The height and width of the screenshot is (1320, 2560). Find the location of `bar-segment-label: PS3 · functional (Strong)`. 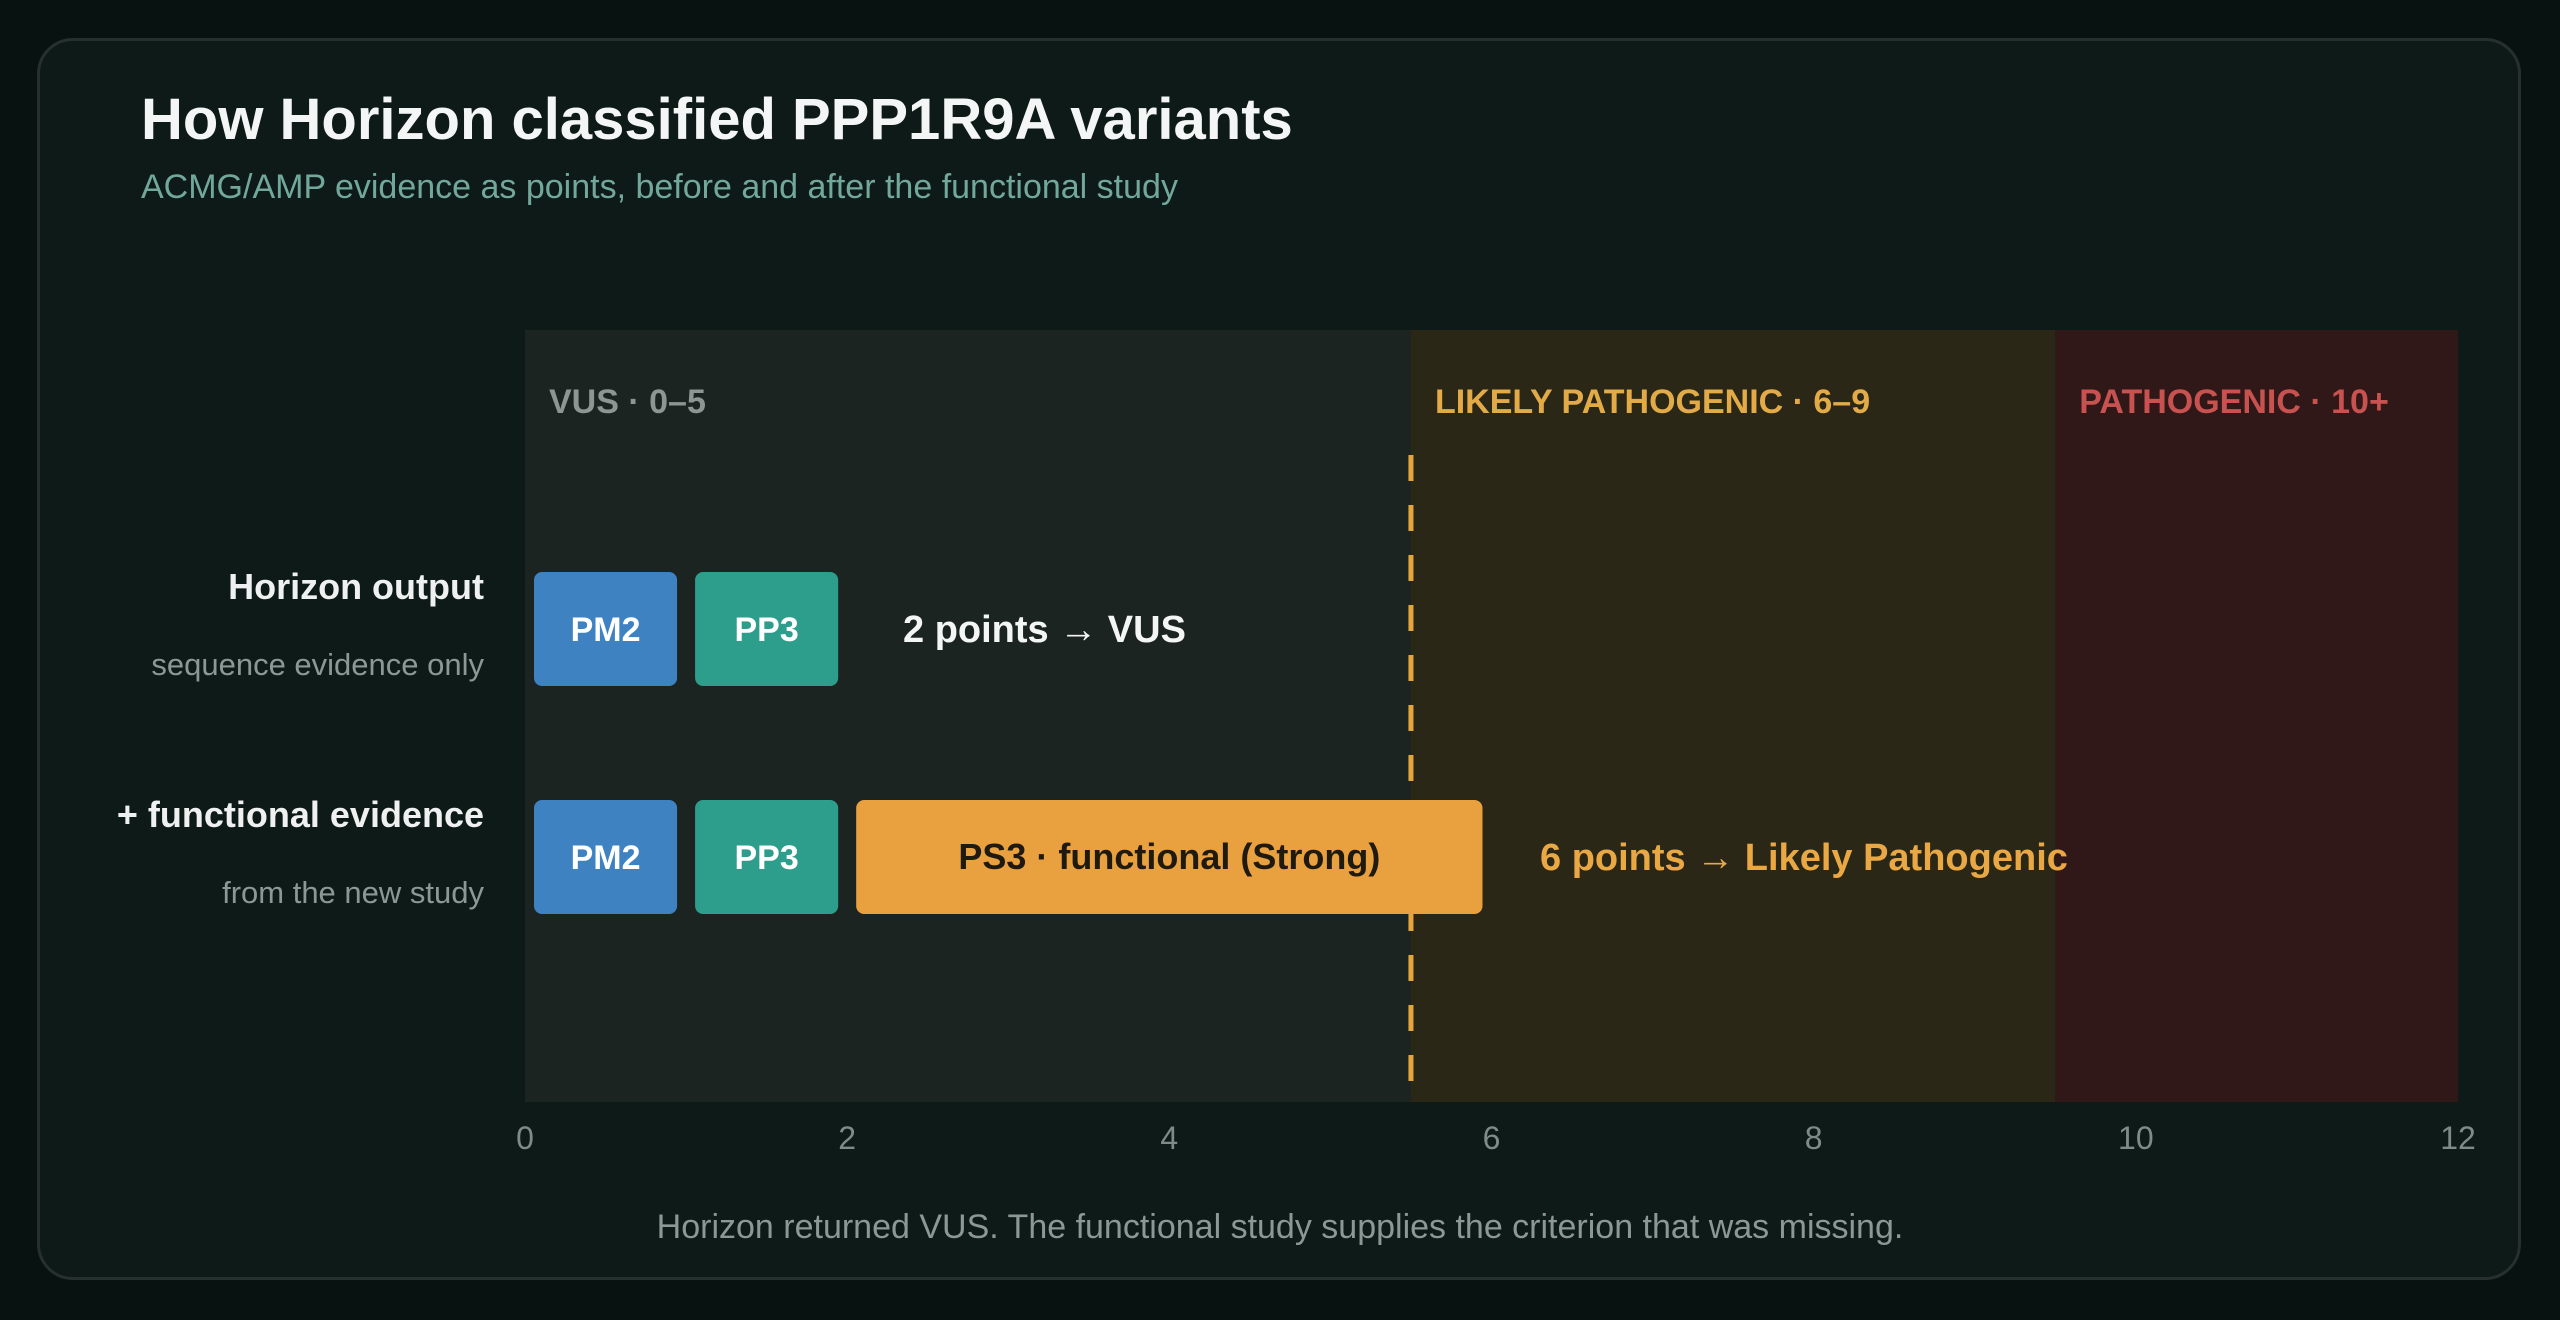

bar-segment-label: PS3 · functional (Strong) is located at coordinates (1169, 856).